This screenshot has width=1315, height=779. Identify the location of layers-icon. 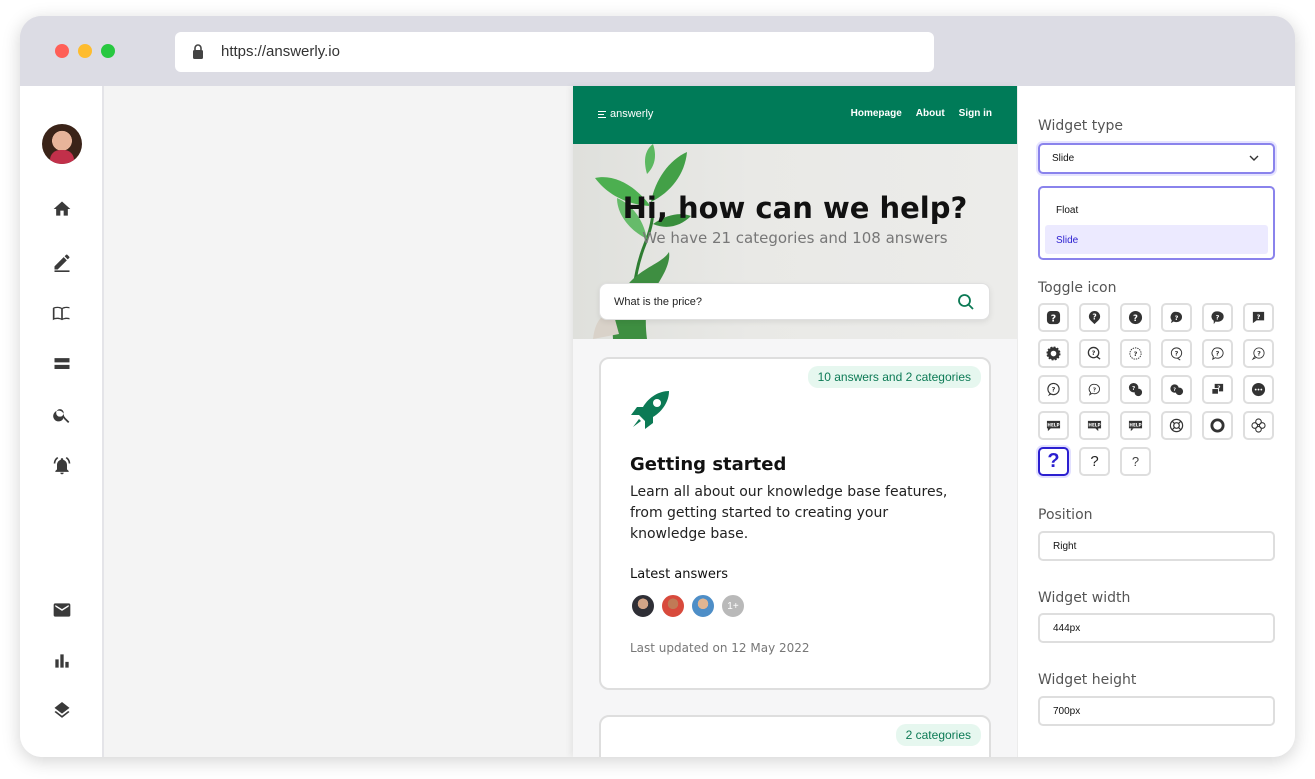
(62, 712).